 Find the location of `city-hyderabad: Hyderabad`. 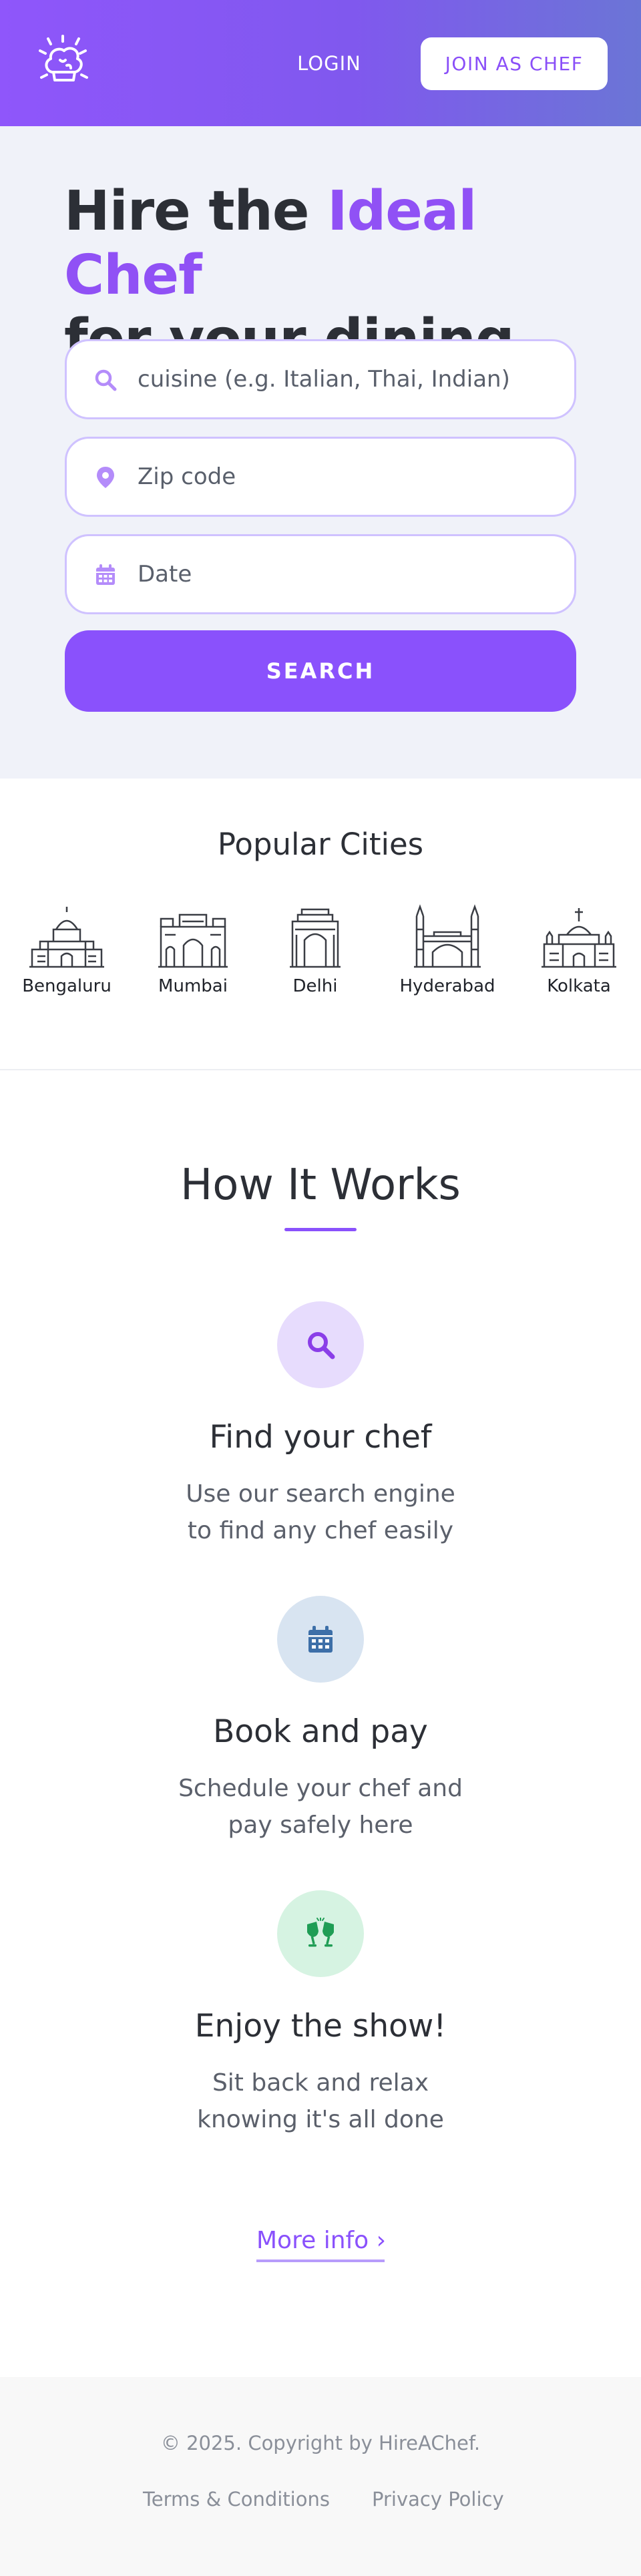

city-hyderabad: Hyderabad is located at coordinates (448, 953).